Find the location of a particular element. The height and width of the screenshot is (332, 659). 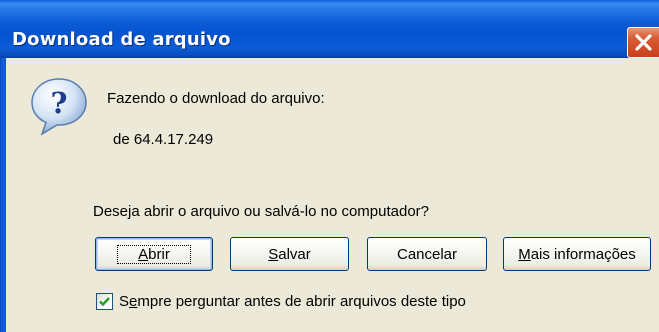

source-address: de 64.4.17.249 is located at coordinates (163, 139).